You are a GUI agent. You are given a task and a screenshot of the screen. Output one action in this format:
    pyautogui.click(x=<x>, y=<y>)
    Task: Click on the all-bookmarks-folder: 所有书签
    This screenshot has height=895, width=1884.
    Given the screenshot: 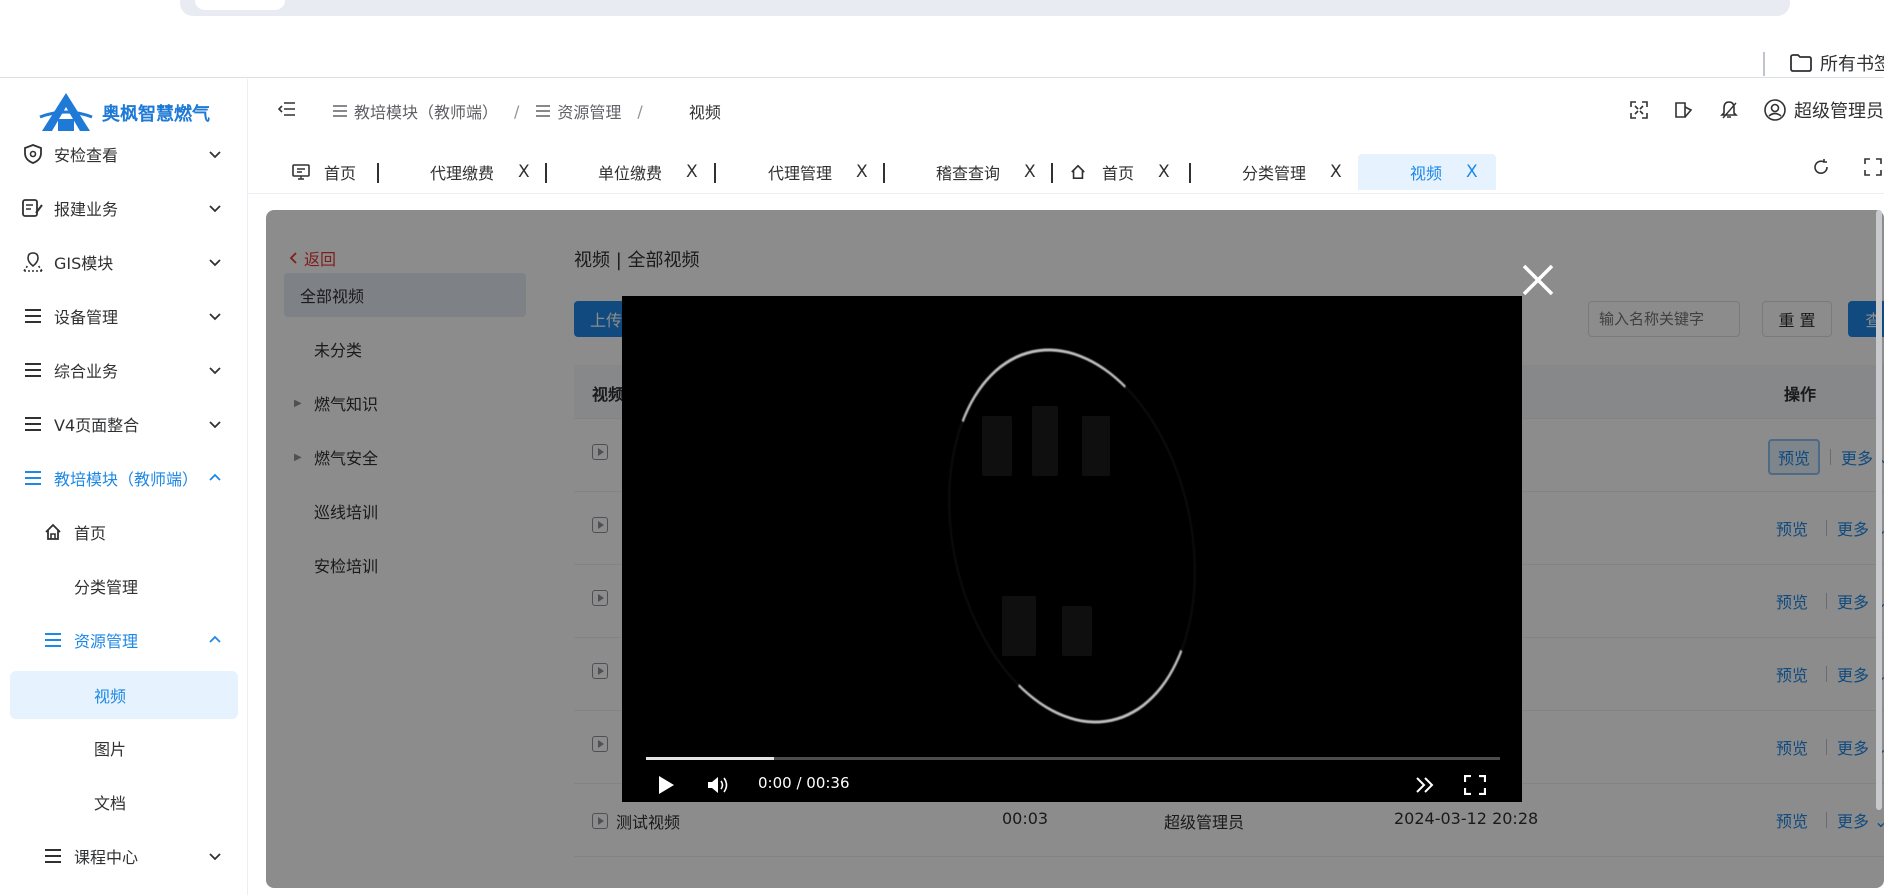 What is the action you would take?
    pyautogui.click(x=1837, y=63)
    